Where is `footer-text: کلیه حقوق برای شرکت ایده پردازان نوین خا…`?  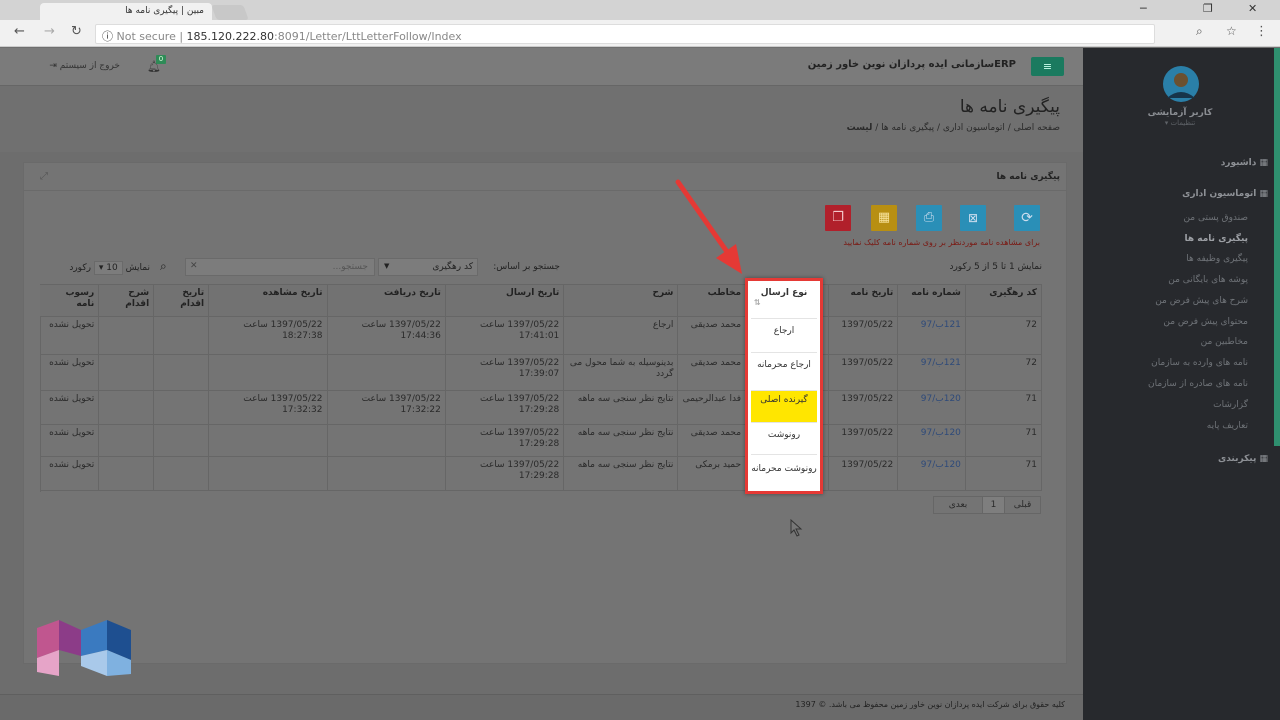
footer-text: کلیه حقوق برای شرکت ایده پردازان نوین خا… is located at coordinates (930, 704).